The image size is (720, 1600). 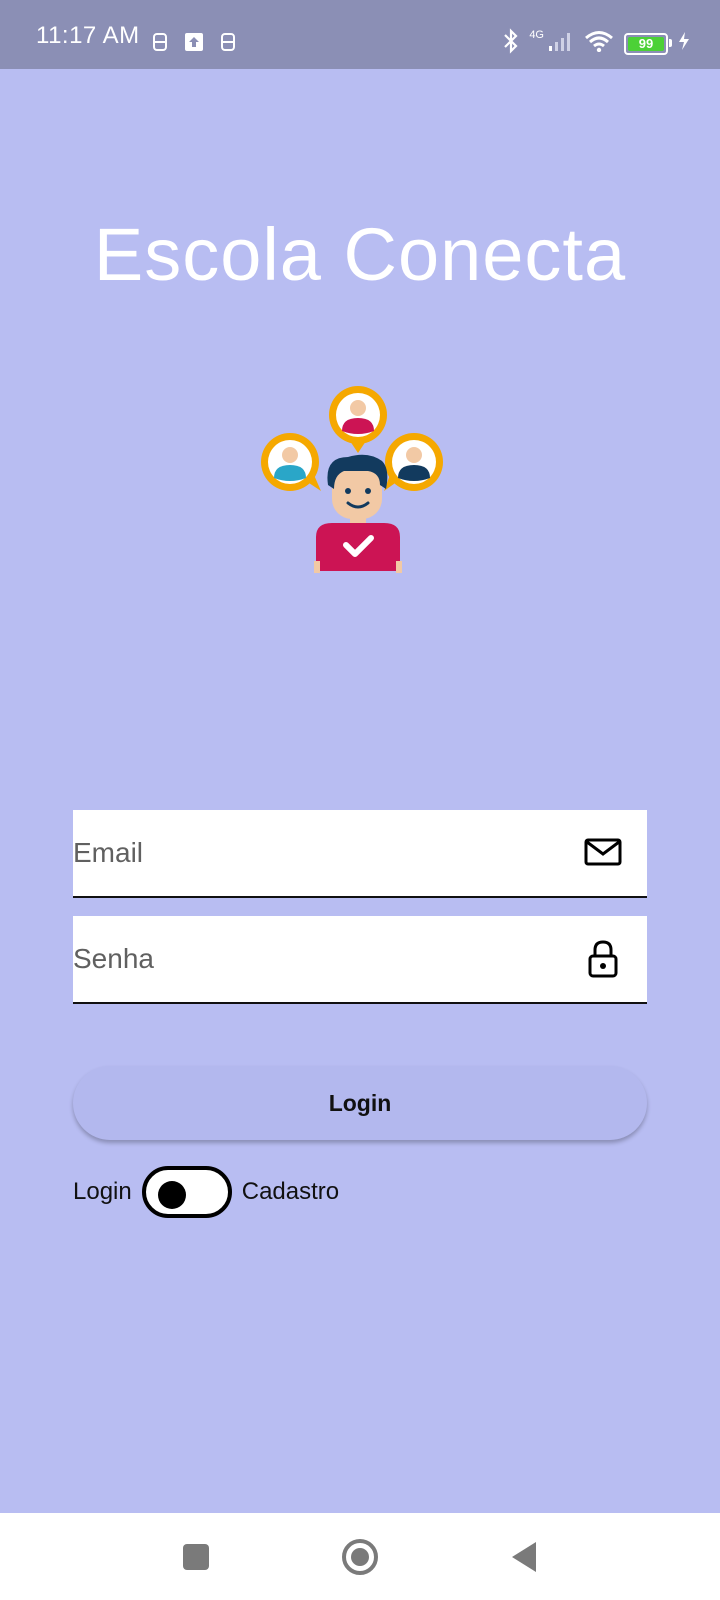 What do you see at coordinates (603, 852) in the screenshot?
I see `mail-icon` at bounding box center [603, 852].